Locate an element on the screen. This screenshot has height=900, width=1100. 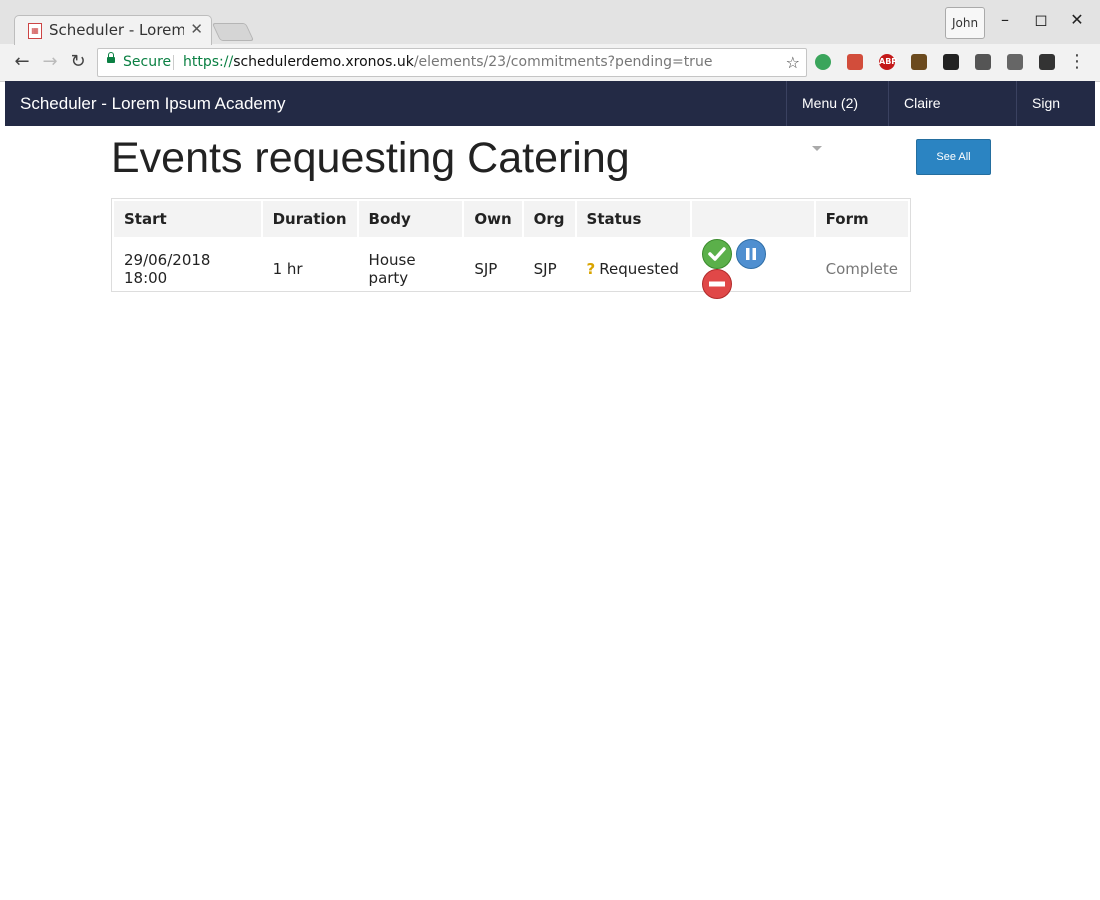
header-body: Body is located at coordinates (410, 219).